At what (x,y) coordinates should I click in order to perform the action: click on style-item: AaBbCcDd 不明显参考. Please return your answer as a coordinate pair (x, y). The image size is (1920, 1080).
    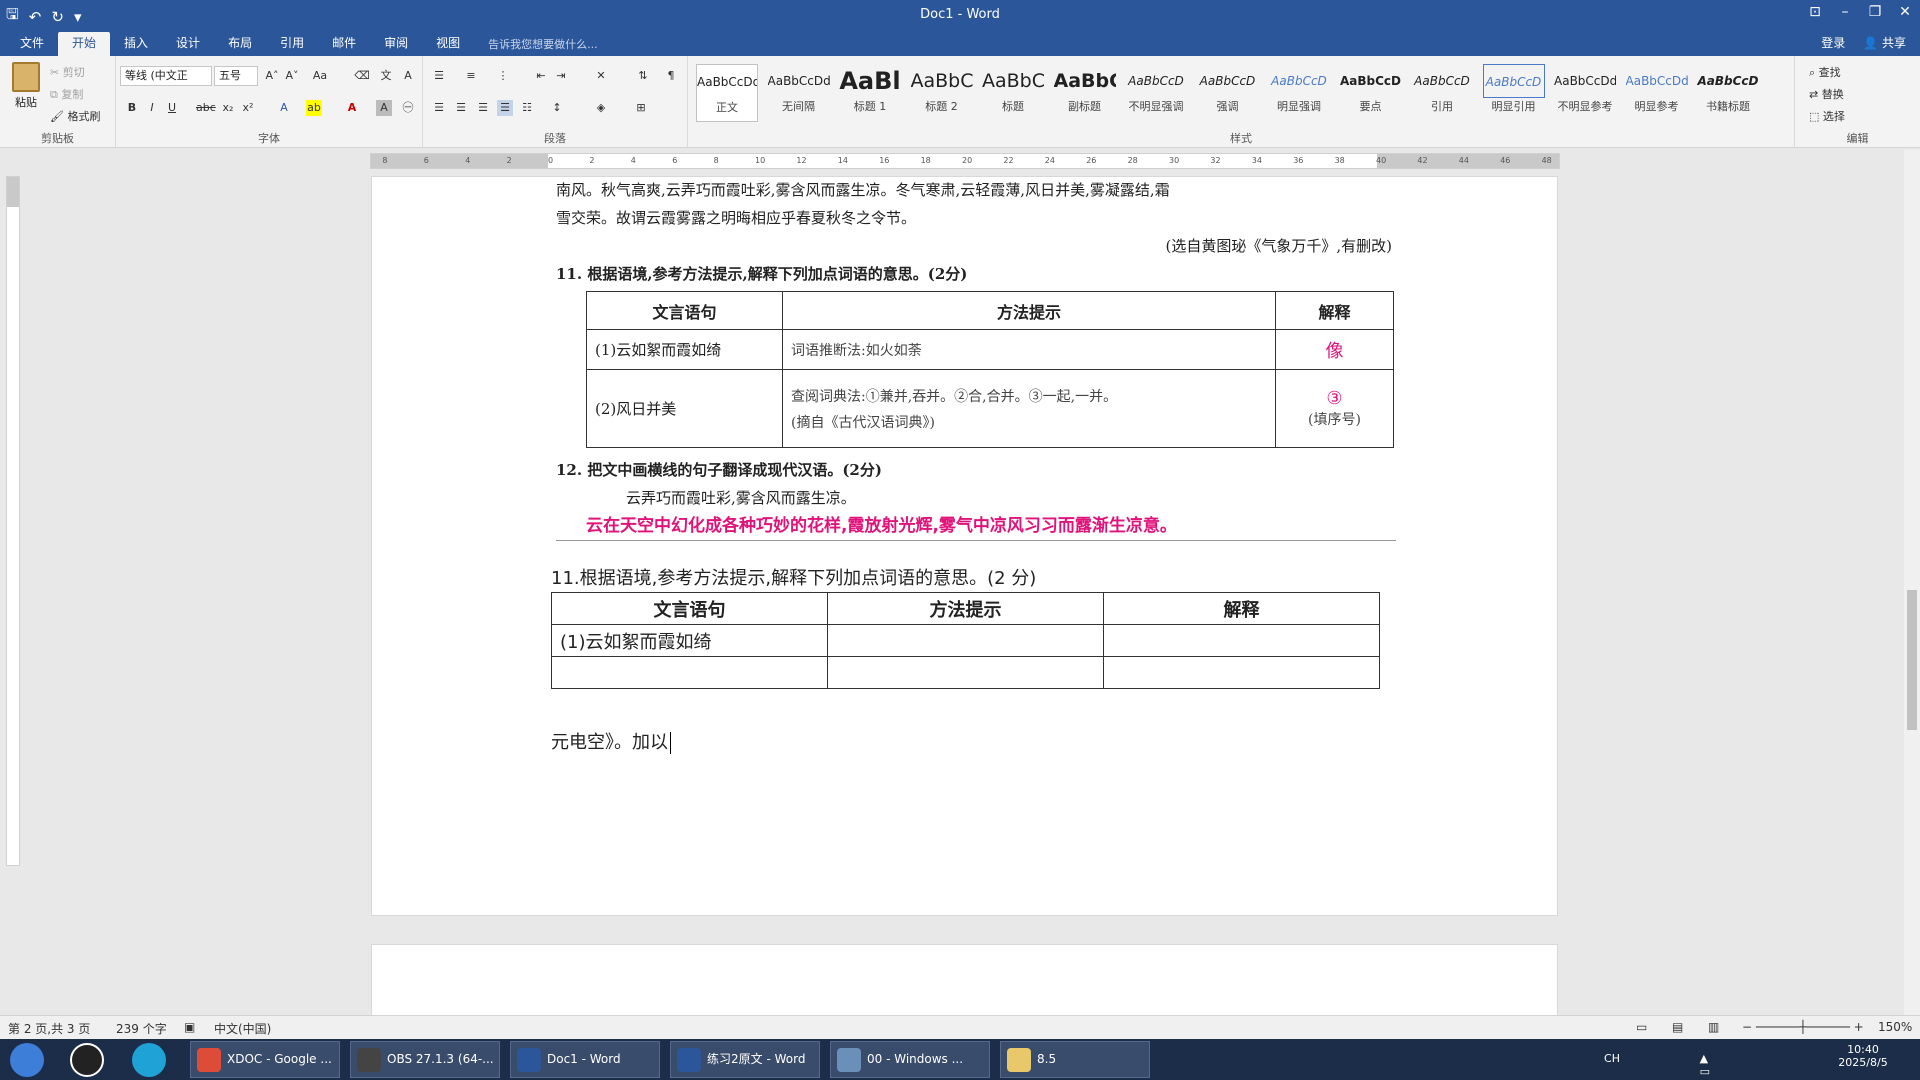
    Looking at the image, I should click on (1585, 93).